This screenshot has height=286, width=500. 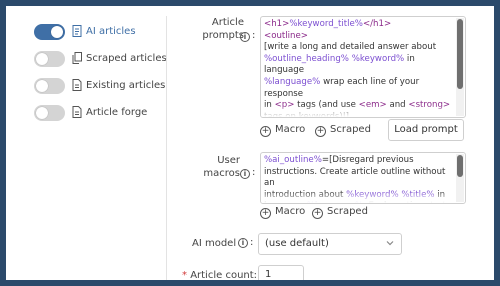 What do you see at coordinates (277, 24) in the screenshot?
I see `html-tag-token: <h1>` at bounding box center [277, 24].